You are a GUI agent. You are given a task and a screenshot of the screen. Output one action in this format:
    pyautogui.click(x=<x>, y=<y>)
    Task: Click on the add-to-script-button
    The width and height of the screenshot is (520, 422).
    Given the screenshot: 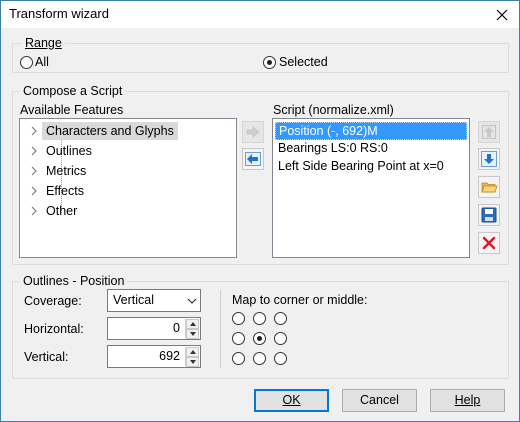 What is the action you would take?
    pyautogui.click(x=253, y=132)
    